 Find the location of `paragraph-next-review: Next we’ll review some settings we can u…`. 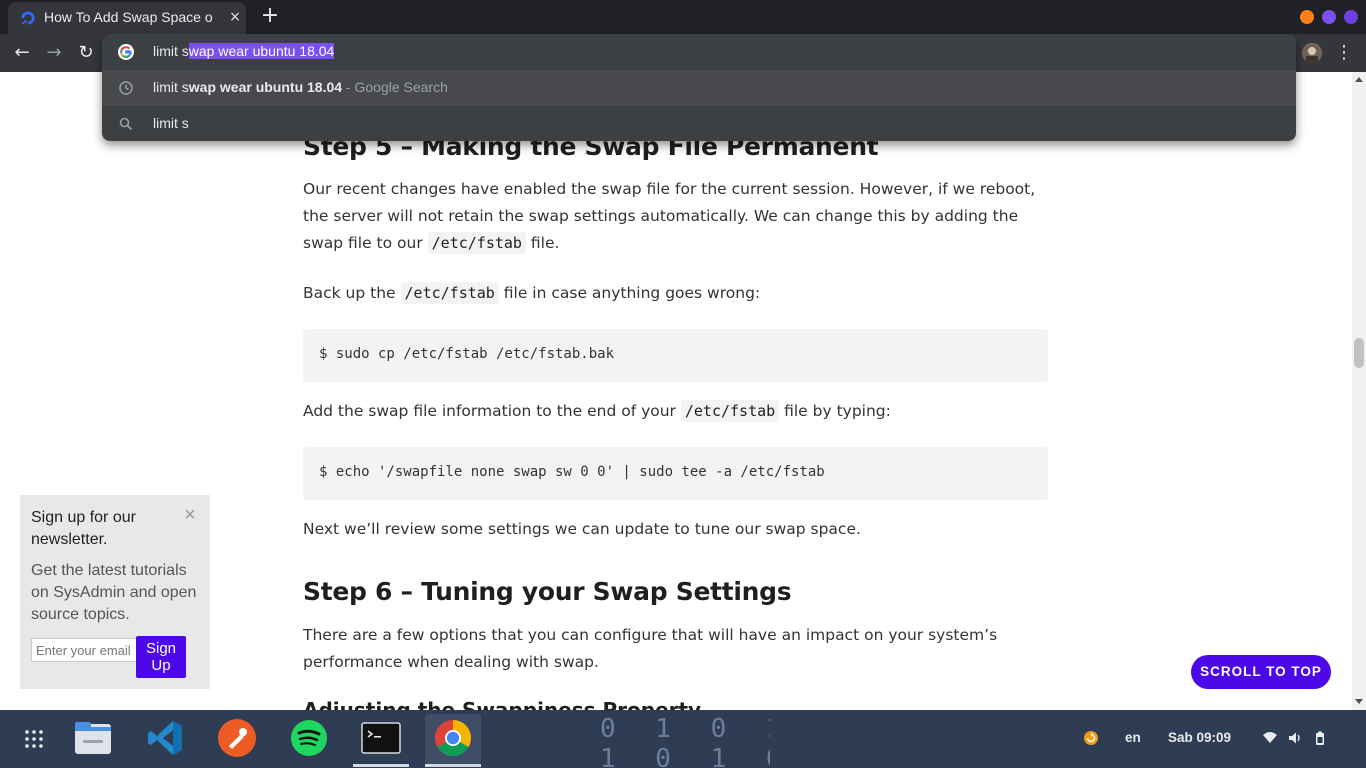

paragraph-next-review: Next we’ll review some settings we can u… is located at coordinates (582, 529).